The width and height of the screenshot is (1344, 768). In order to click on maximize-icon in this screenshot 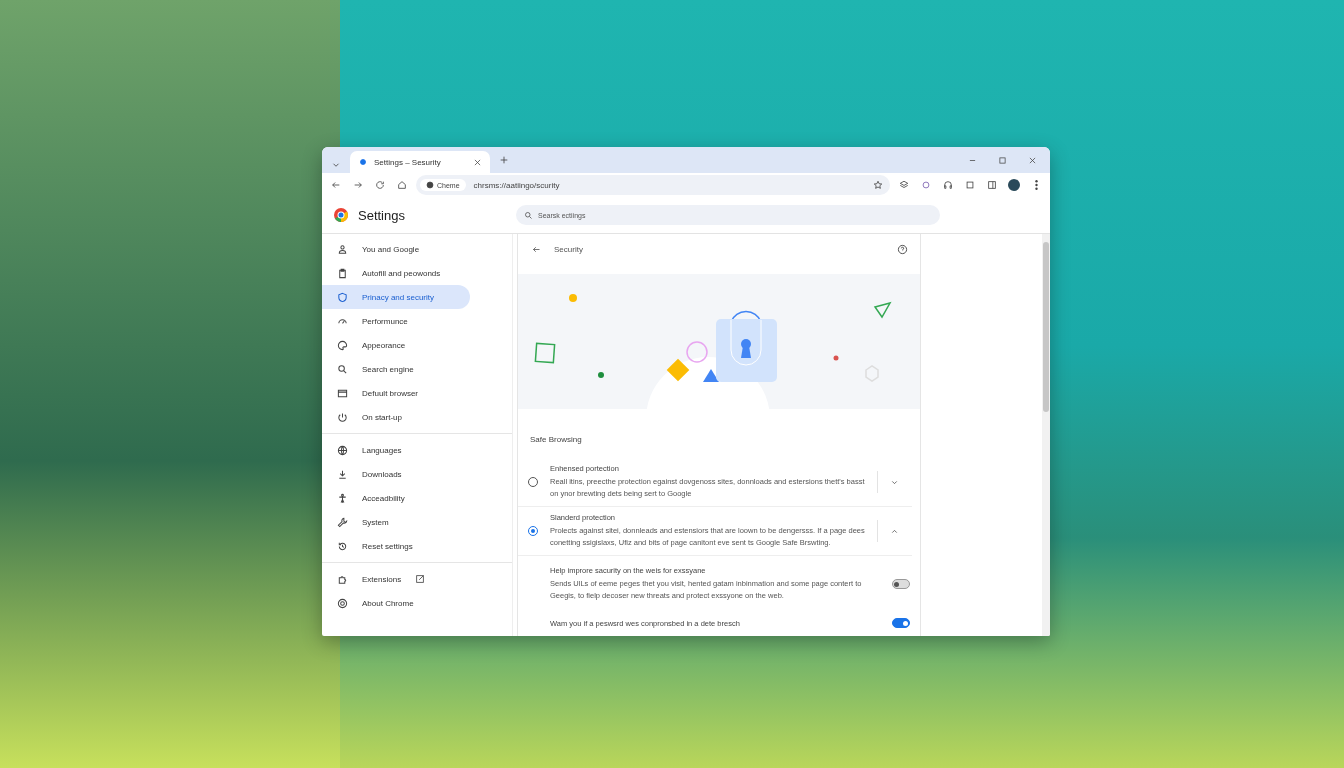, I will do `click(1002, 160)`.